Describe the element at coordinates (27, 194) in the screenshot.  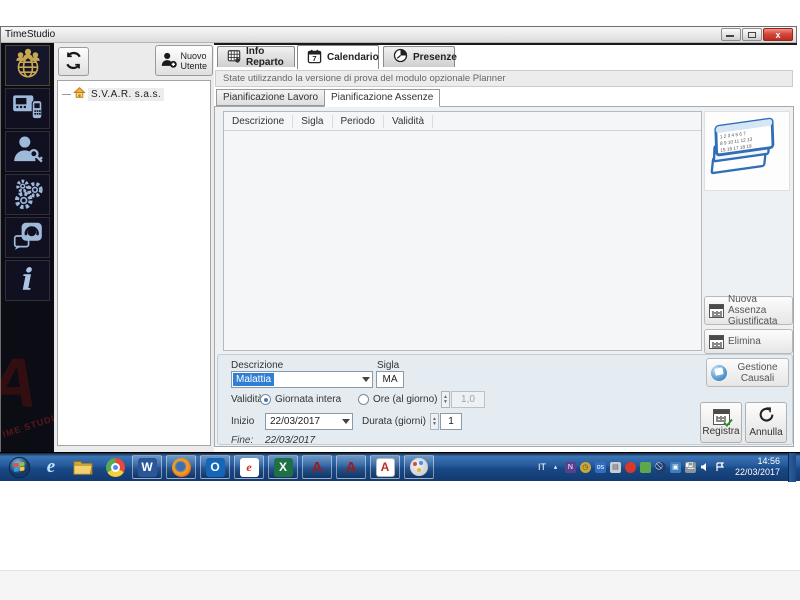
I see `sidebar-item-impostazioni` at that location.